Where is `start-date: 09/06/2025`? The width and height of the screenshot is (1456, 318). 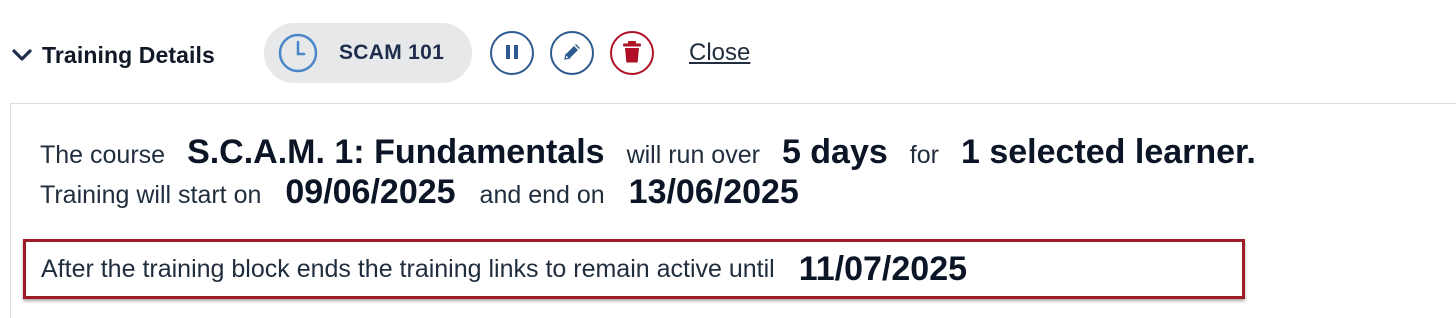 start-date: 09/06/2025 is located at coordinates (370, 192).